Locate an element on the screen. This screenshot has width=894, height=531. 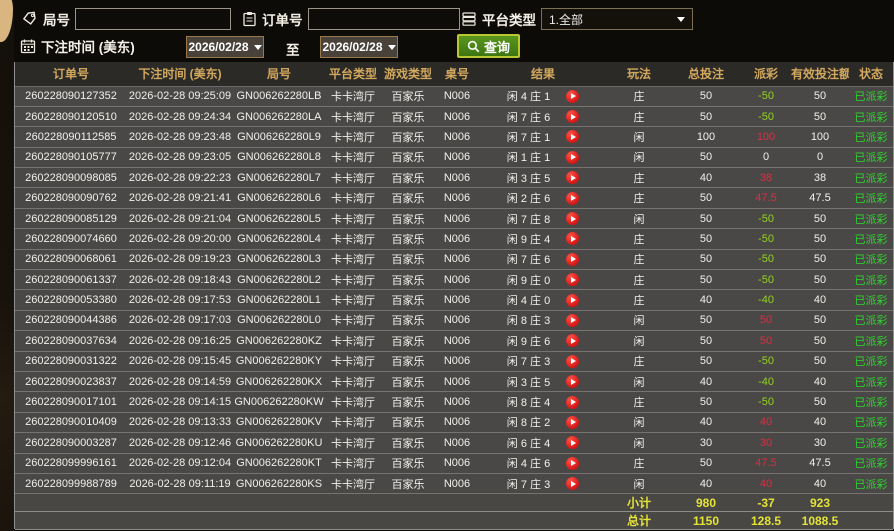
result-content: 闲 1 庄 1 is located at coordinates (543, 157).